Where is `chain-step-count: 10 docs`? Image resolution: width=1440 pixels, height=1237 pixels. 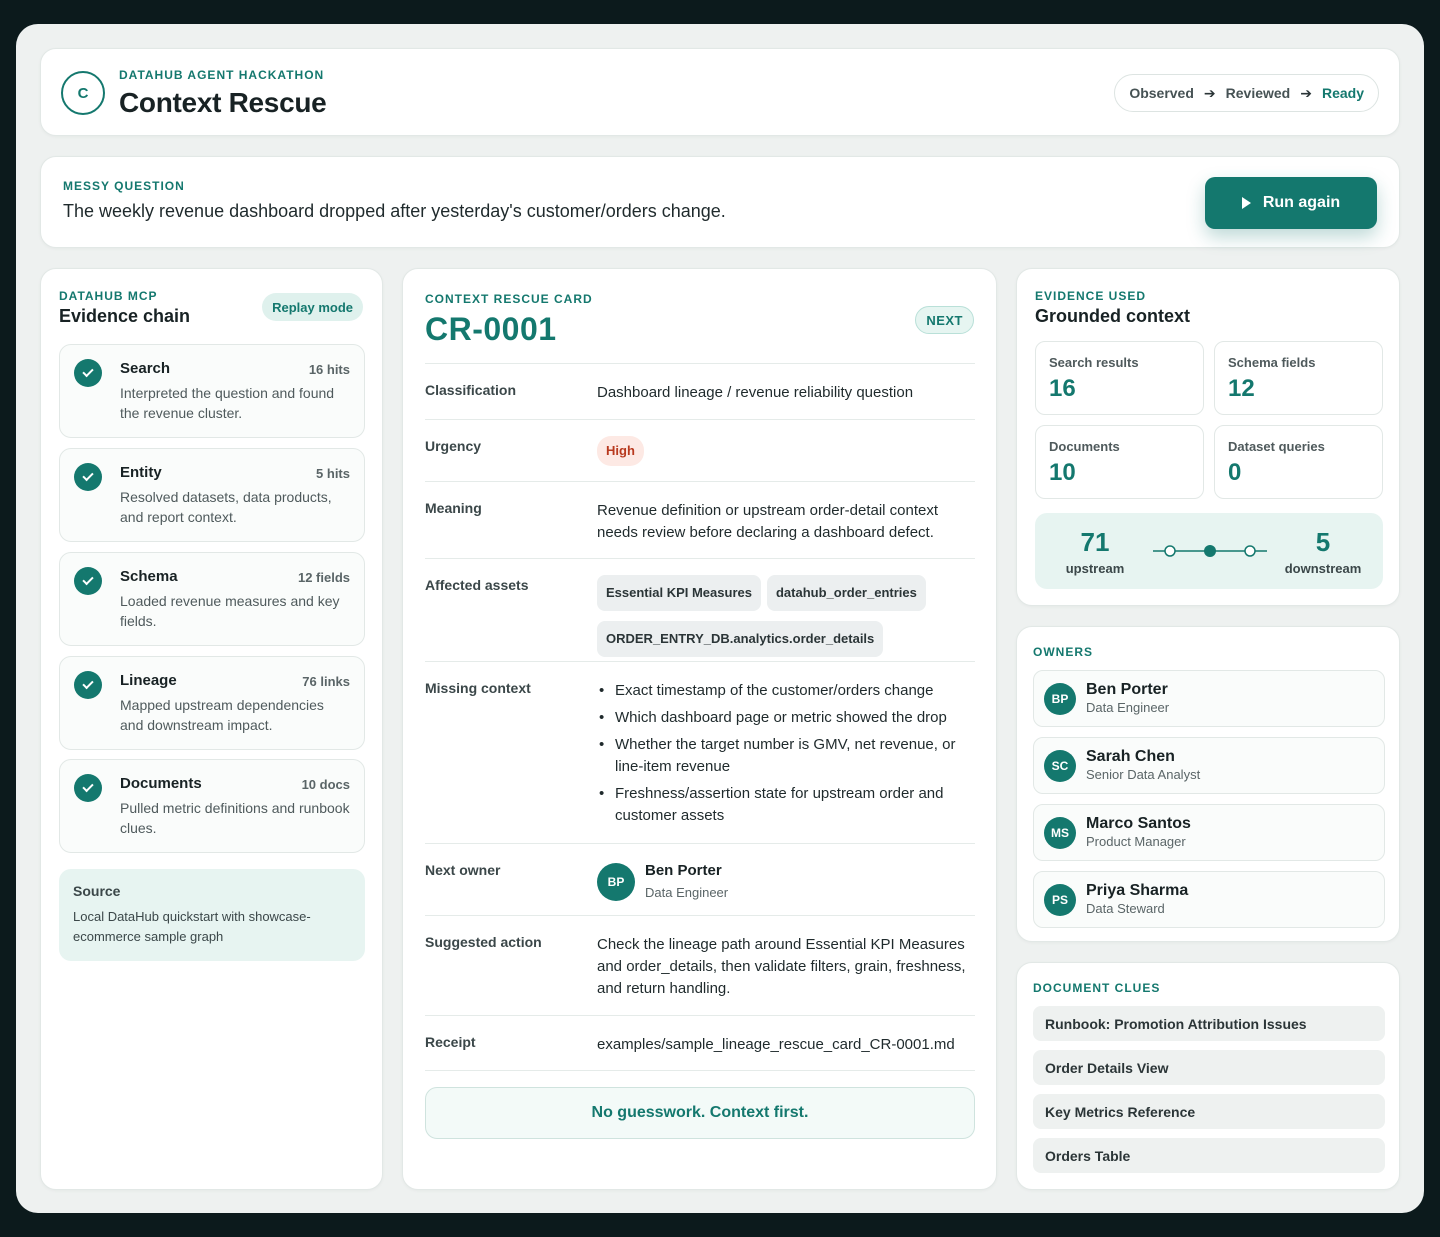 chain-step-count: 10 docs is located at coordinates (325, 784).